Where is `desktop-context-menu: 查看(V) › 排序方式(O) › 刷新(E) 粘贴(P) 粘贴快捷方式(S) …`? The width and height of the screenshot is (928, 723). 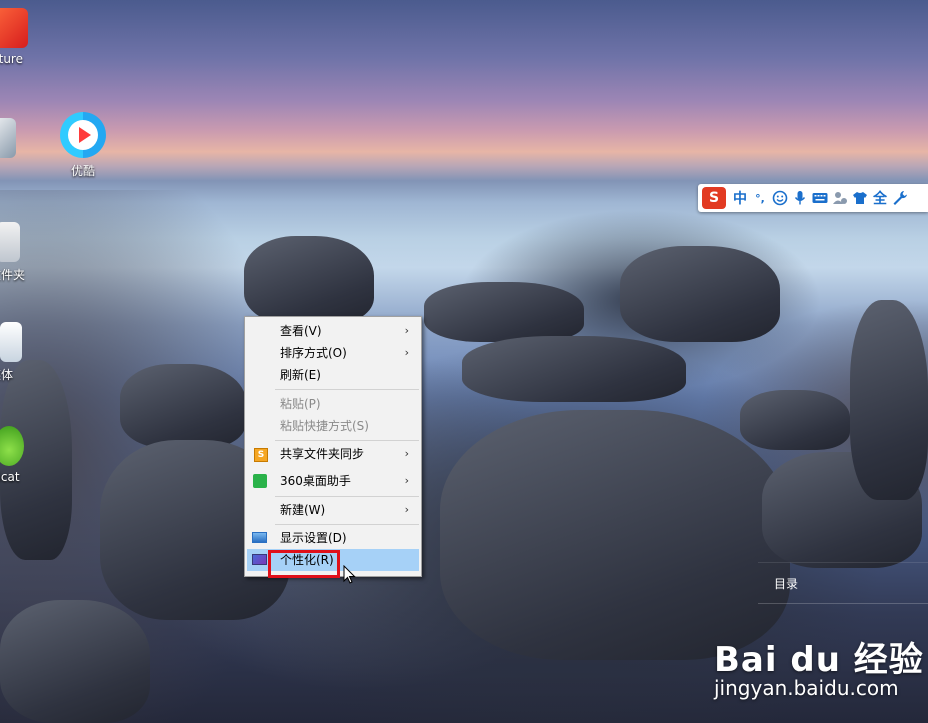
desktop-context-menu: 查看(V) › 排序方式(O) › 刷新(E) 粘贴(P) 粘贴快捷方式(S) … is located at coordinates (333, 446).